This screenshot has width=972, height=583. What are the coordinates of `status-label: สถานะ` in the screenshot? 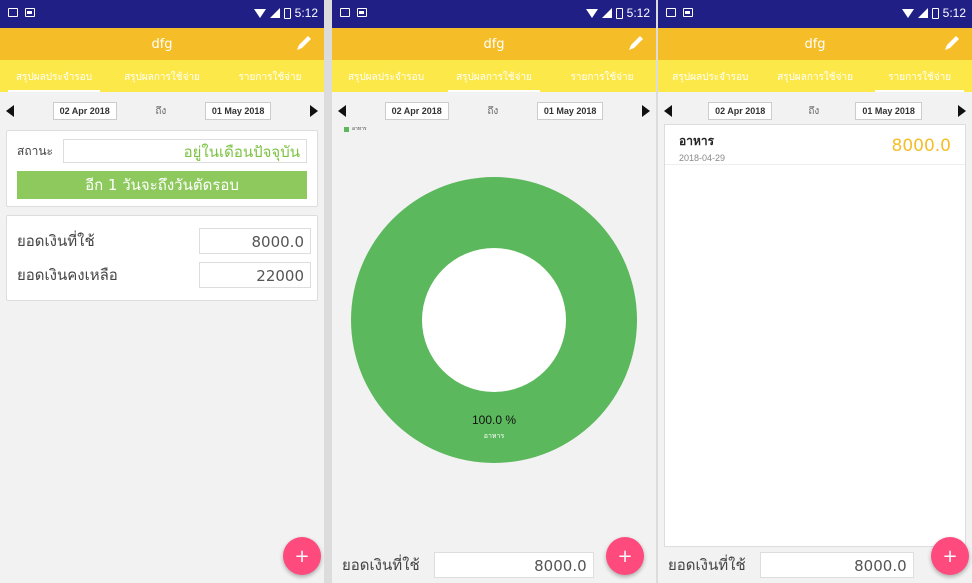 It's located at (35, 150).